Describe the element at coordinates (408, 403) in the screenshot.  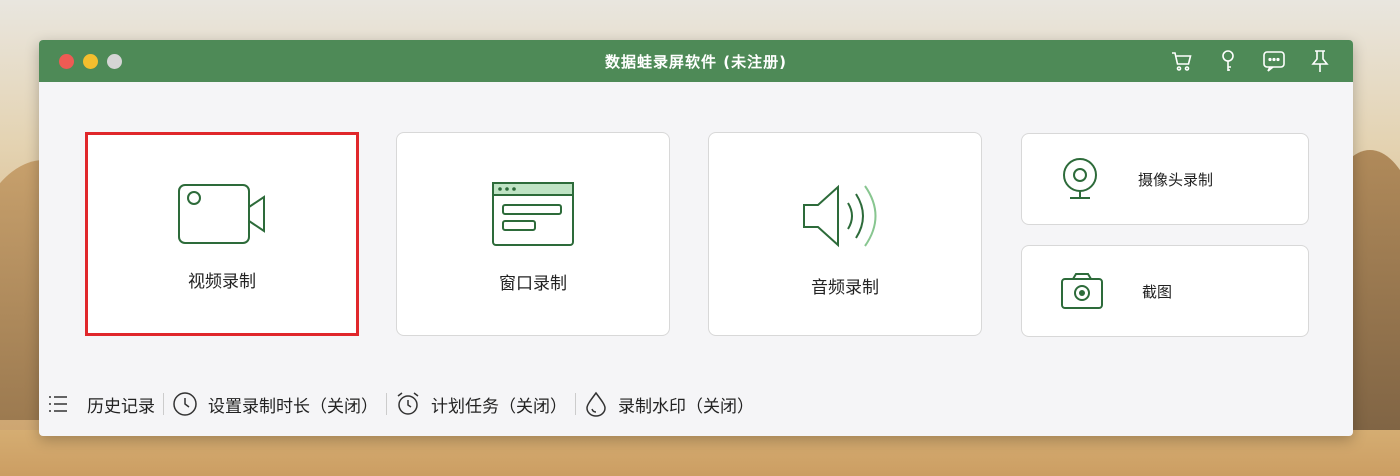
I see `alarm-clock-icon` at that location.